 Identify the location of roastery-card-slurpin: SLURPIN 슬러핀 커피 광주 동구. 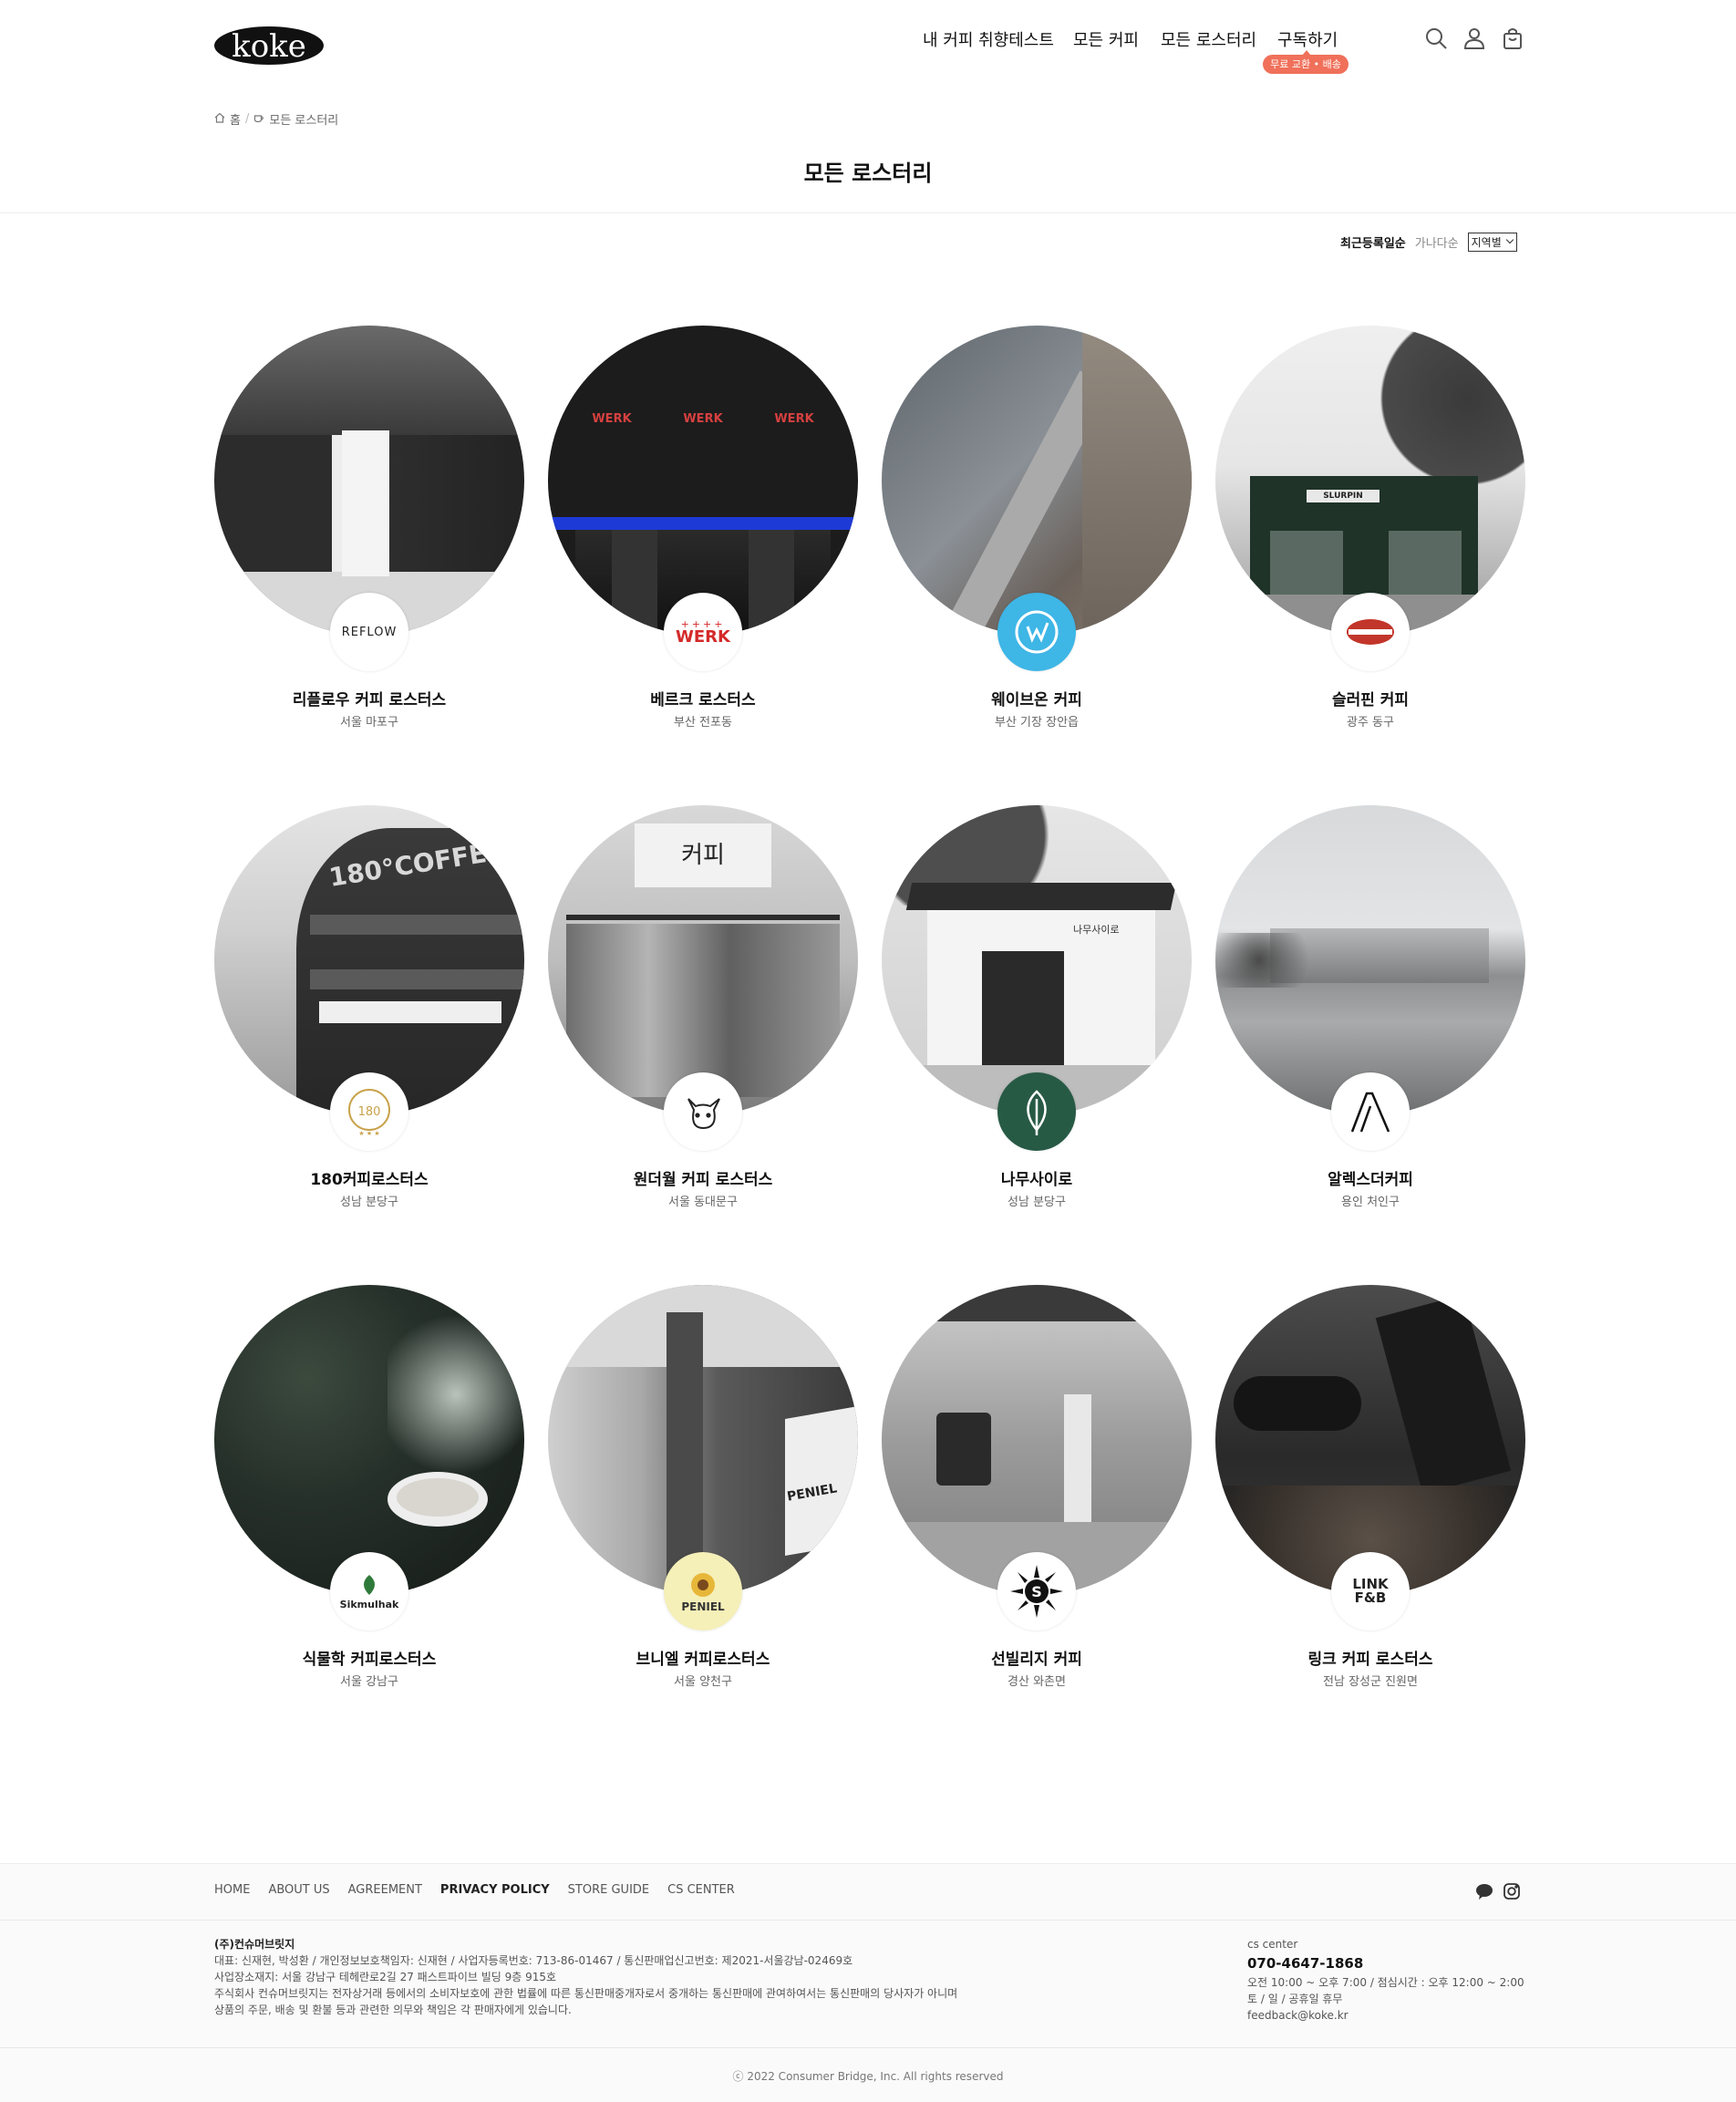
(1370, 531).